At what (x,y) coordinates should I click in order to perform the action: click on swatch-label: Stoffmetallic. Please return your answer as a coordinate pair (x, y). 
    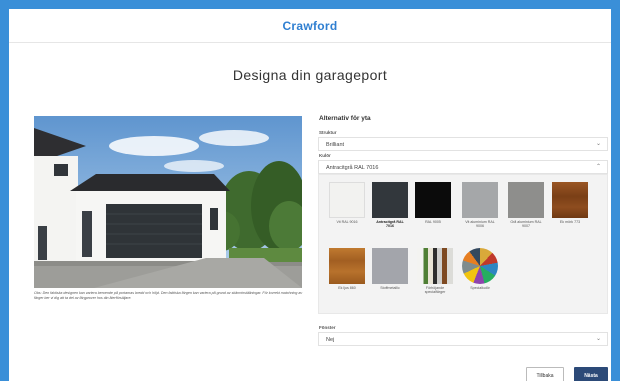
    Looking at the image, I should click on (390, 288).